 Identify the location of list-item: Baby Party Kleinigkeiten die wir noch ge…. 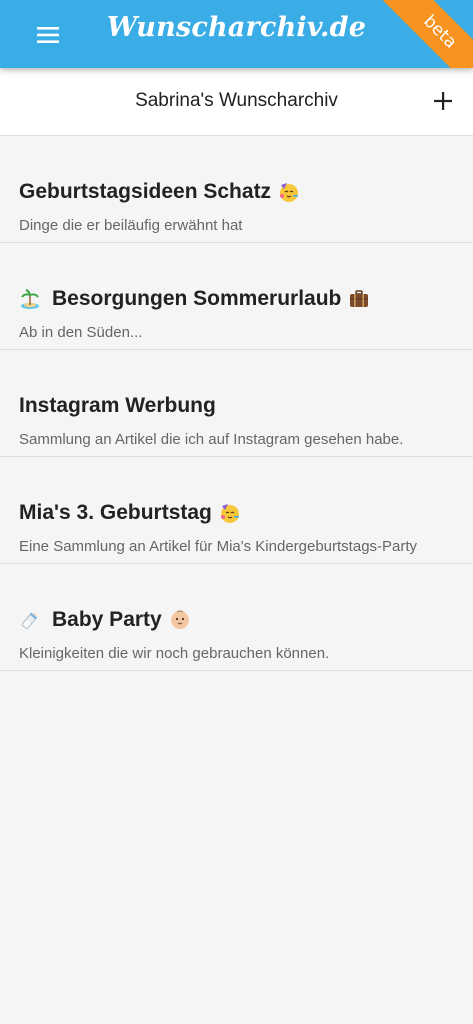
(236, 617).